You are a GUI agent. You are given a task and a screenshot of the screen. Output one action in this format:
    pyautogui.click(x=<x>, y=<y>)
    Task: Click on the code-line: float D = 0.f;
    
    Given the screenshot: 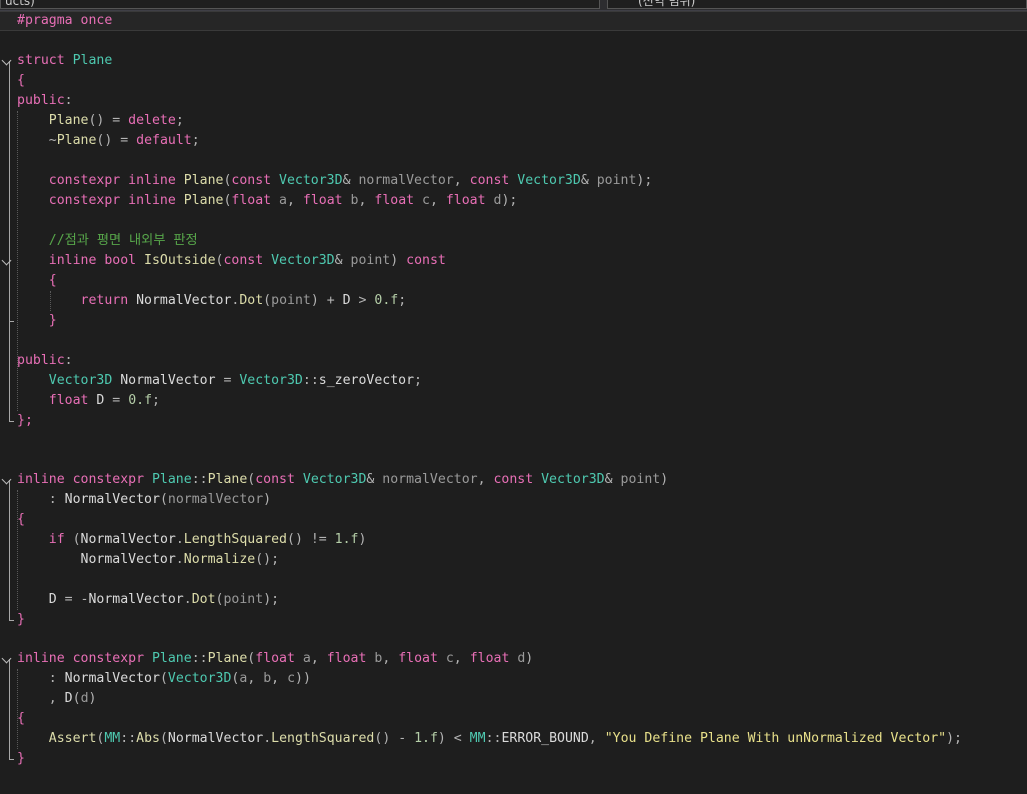 What is the action you would take?
    pyautogui.click(x=513, y=401)
    